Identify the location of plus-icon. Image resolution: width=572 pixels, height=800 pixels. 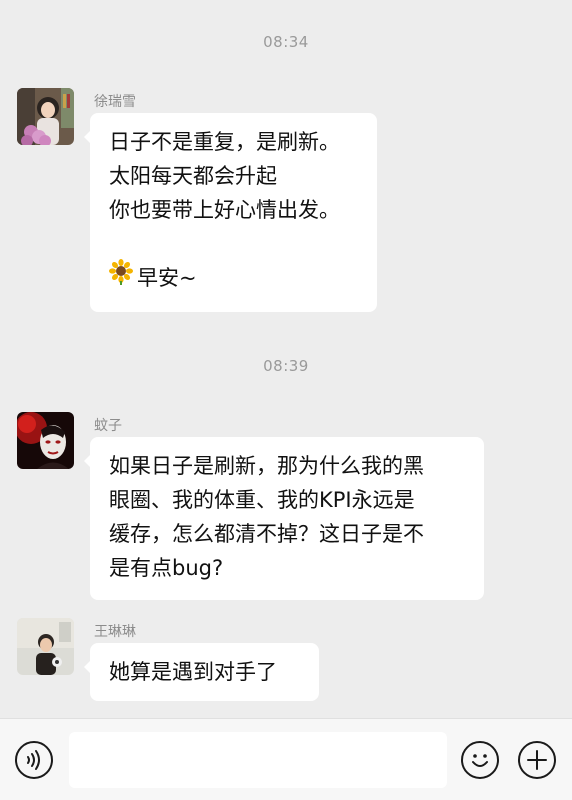
(537, 760).